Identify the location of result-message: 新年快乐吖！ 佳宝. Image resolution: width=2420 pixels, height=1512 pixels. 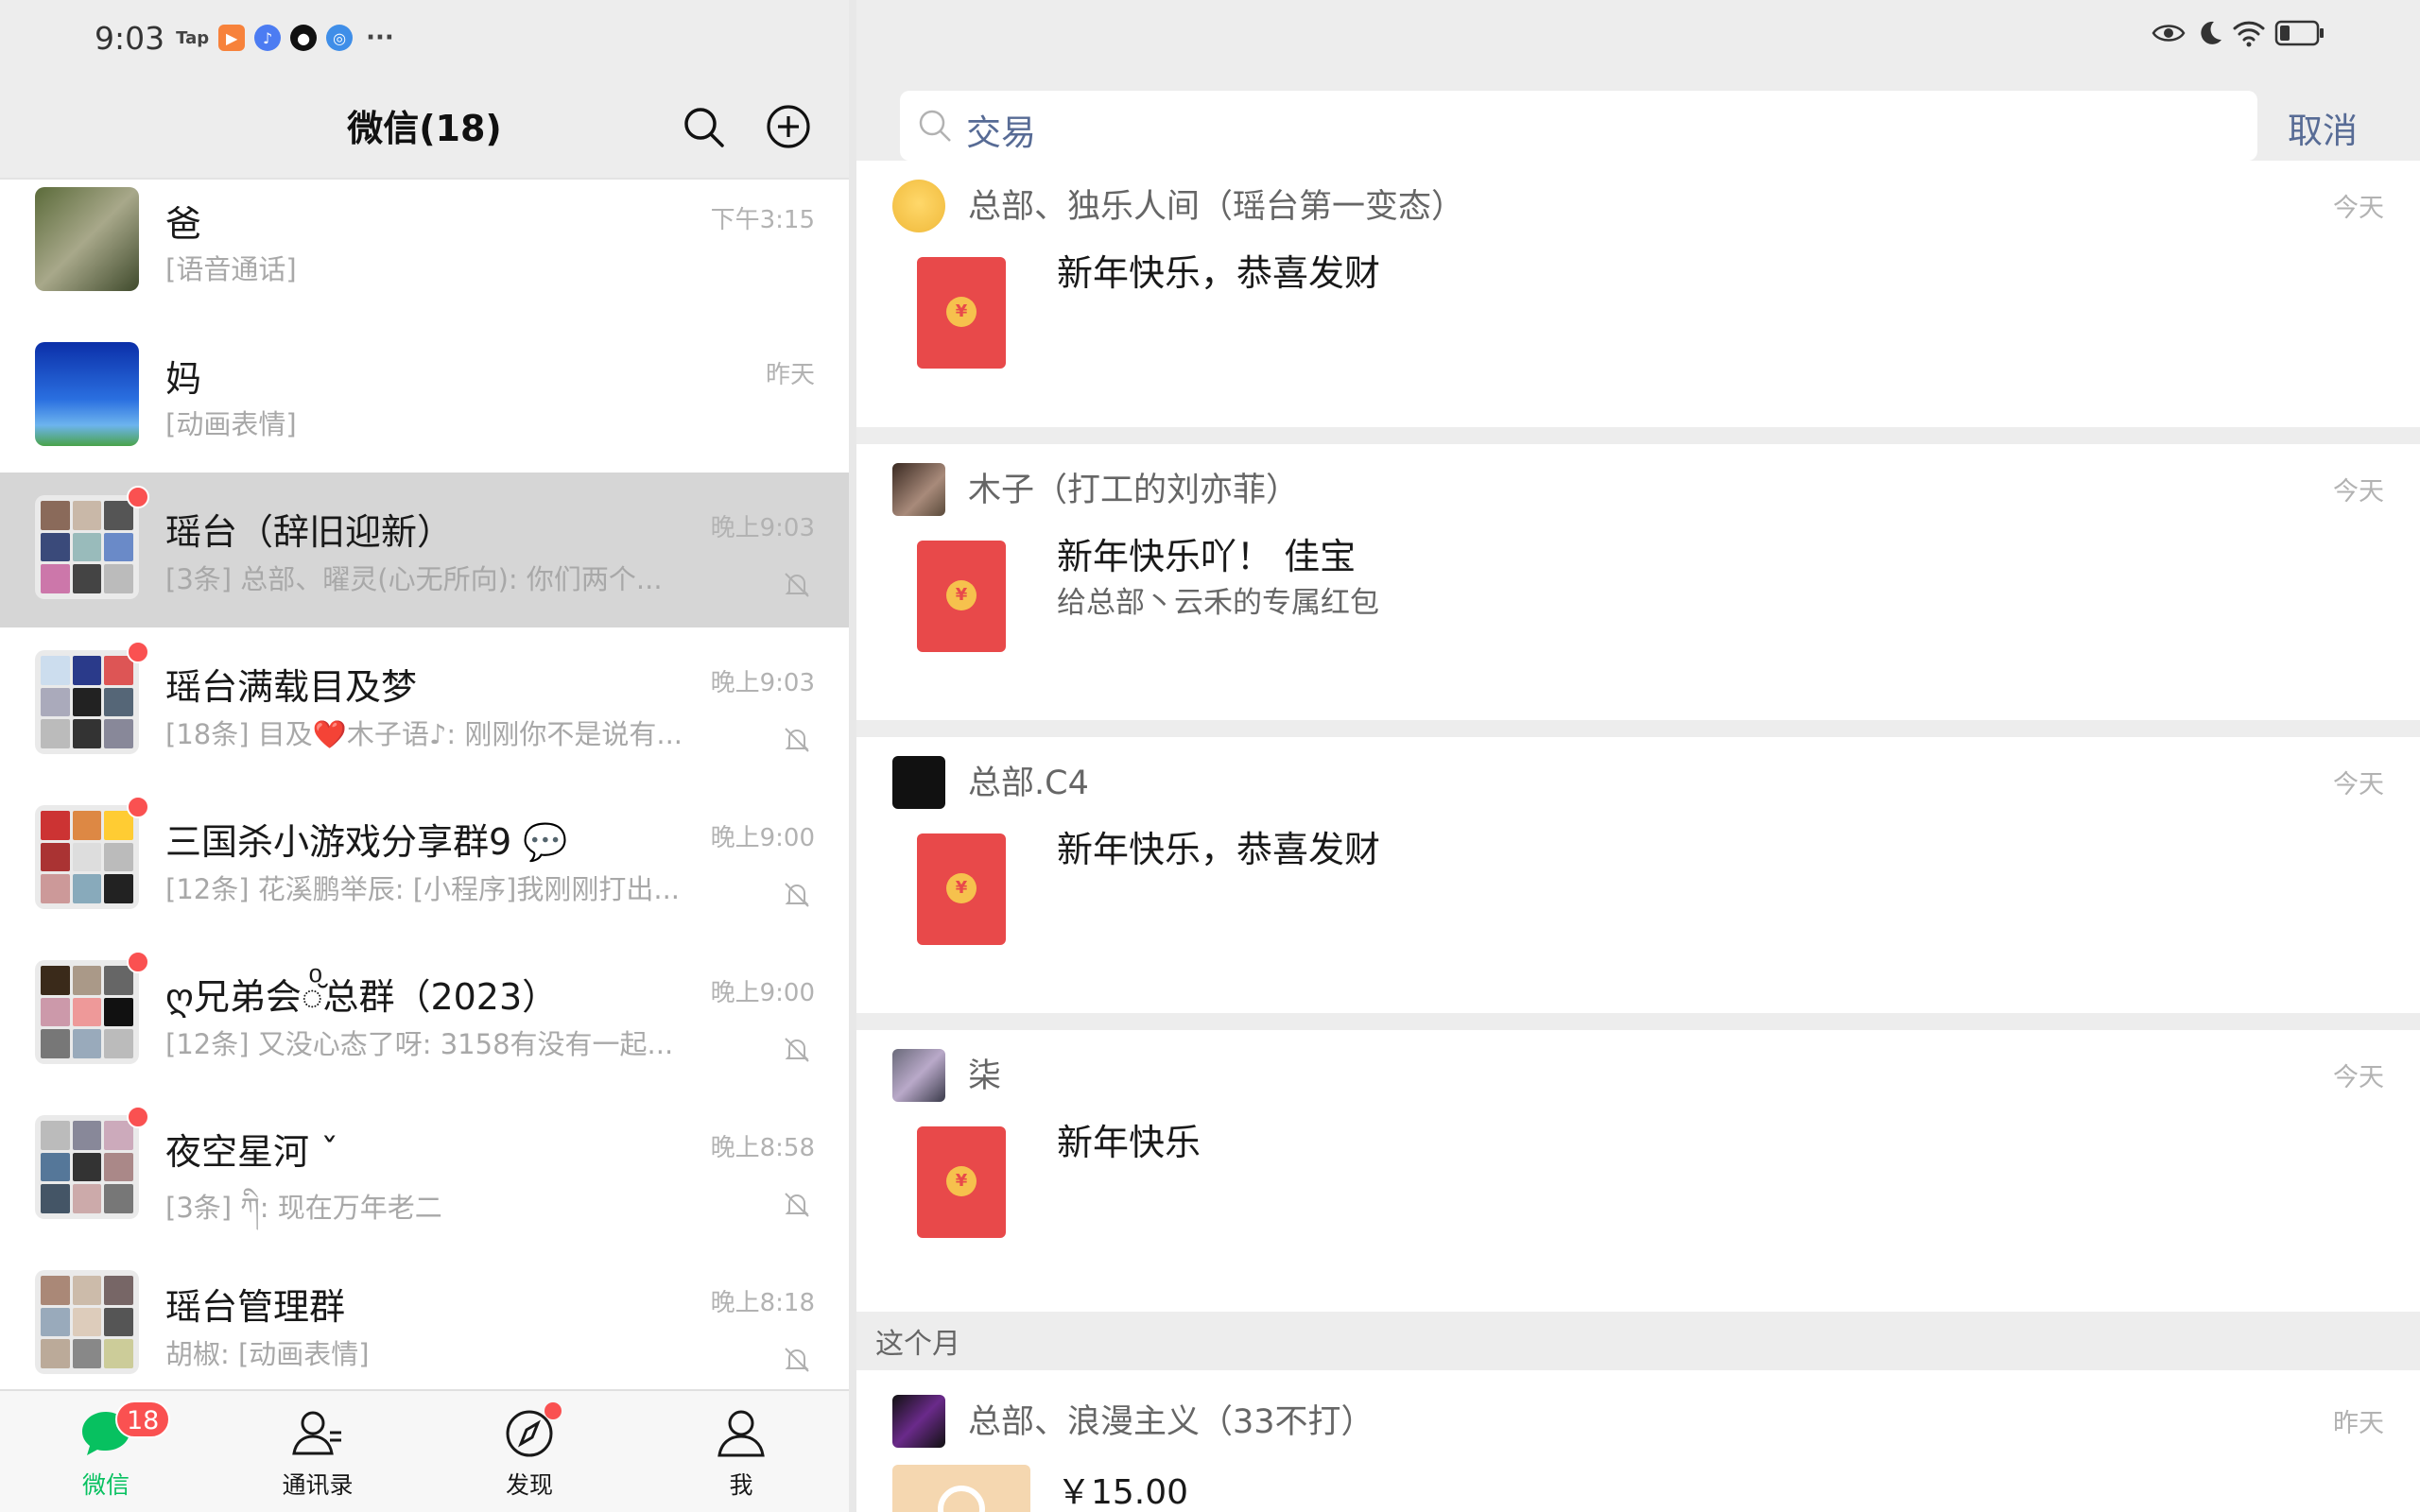
(1207, 556).